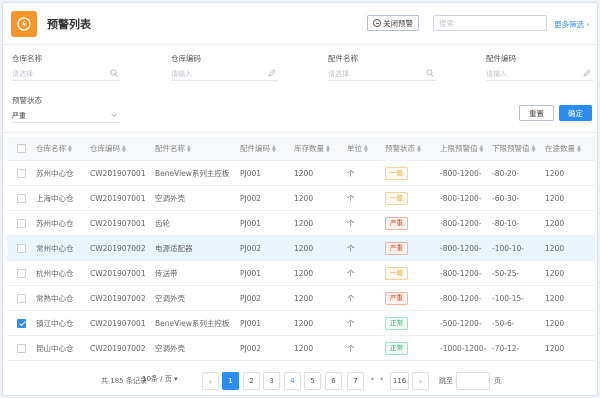 This screenshot has width=600, height=398. Describe the element at coordinates (22, 74) in the screenshot. I see `warehouse-name-placeholder: 请选择` at that location.